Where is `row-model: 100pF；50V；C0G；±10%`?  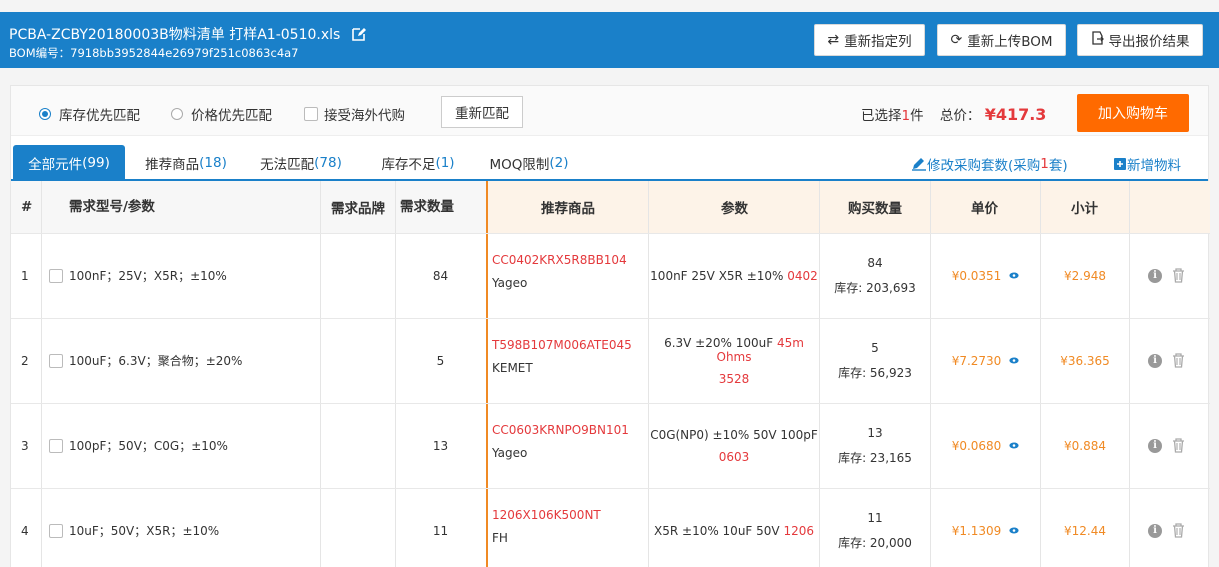
row-model: 100pF；50V；C0G；±10% is located at coordinates (138, 445).